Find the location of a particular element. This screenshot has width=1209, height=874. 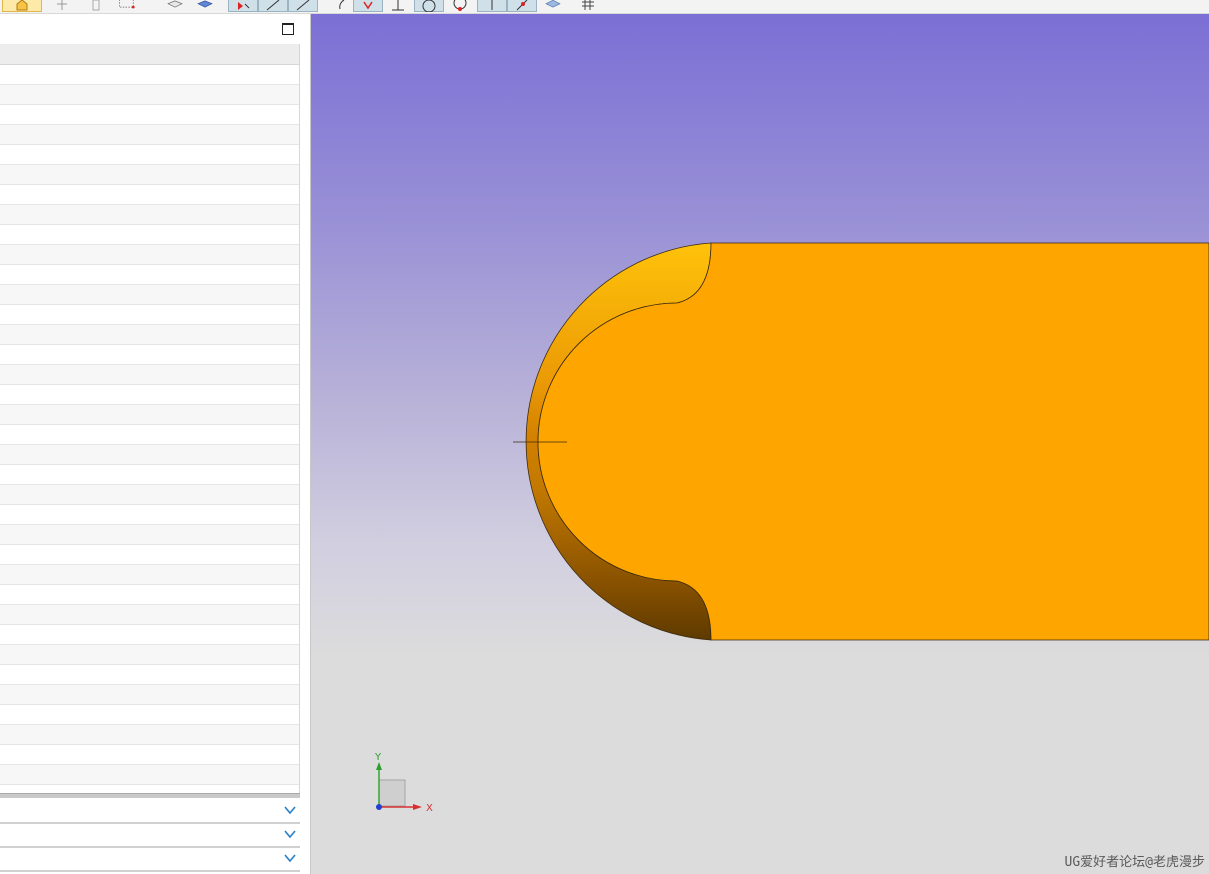

home-view-button is located at coordinates (22, 6).